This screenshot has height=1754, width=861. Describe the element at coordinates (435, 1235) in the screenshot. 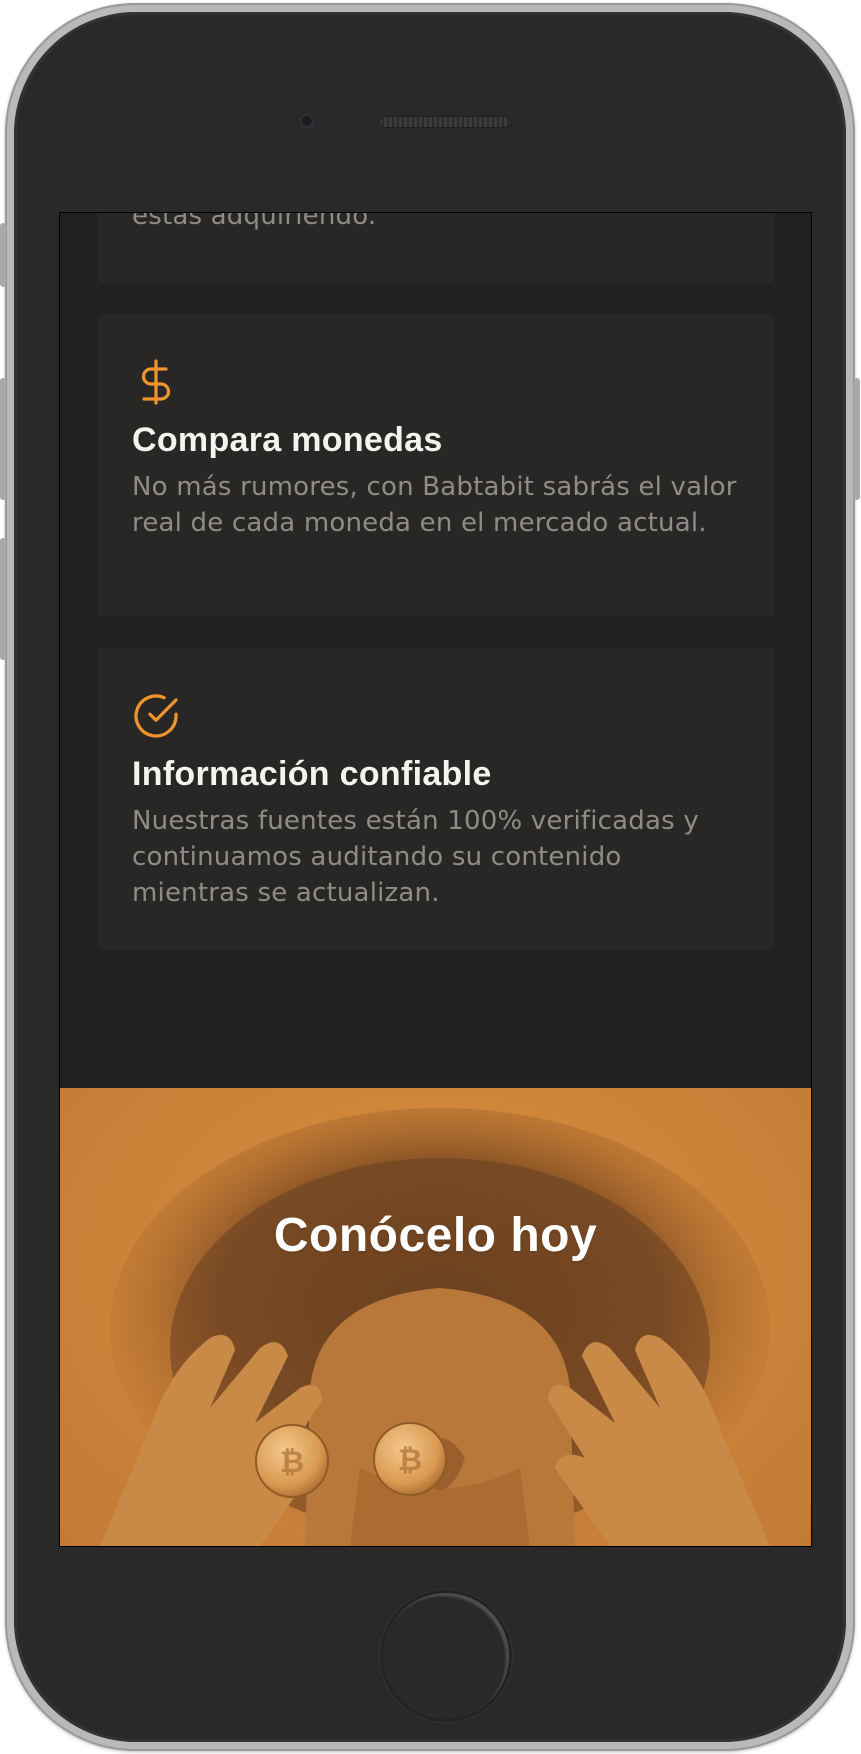

I see `hero-title: Conócelo hoy` at that location.